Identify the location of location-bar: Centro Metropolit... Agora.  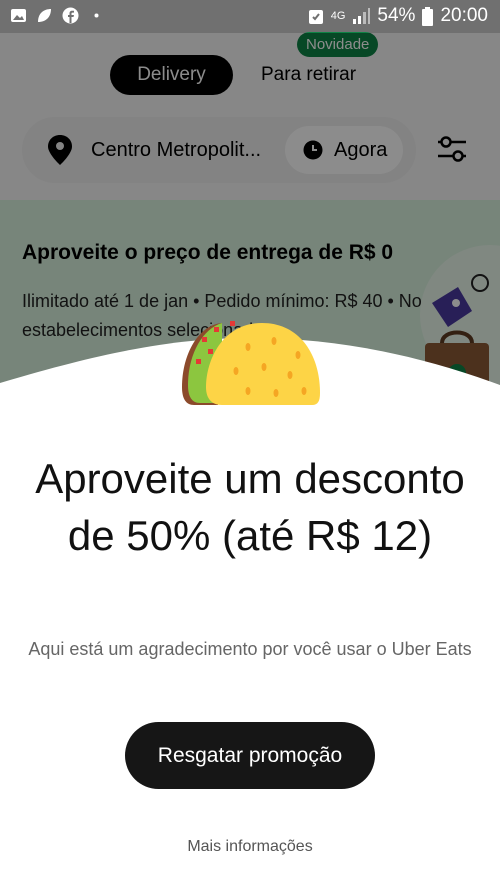
(219, 150).